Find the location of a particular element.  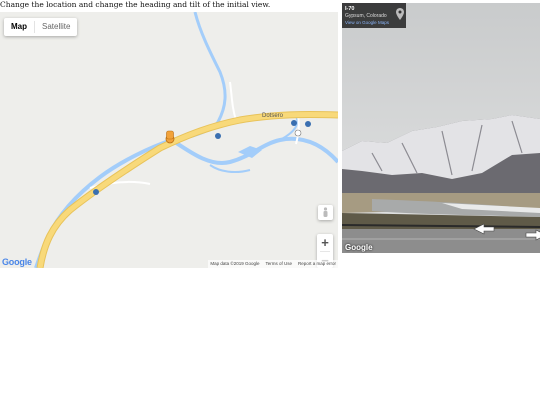

town-label: Dotsero is located at coordinates (273, 116).